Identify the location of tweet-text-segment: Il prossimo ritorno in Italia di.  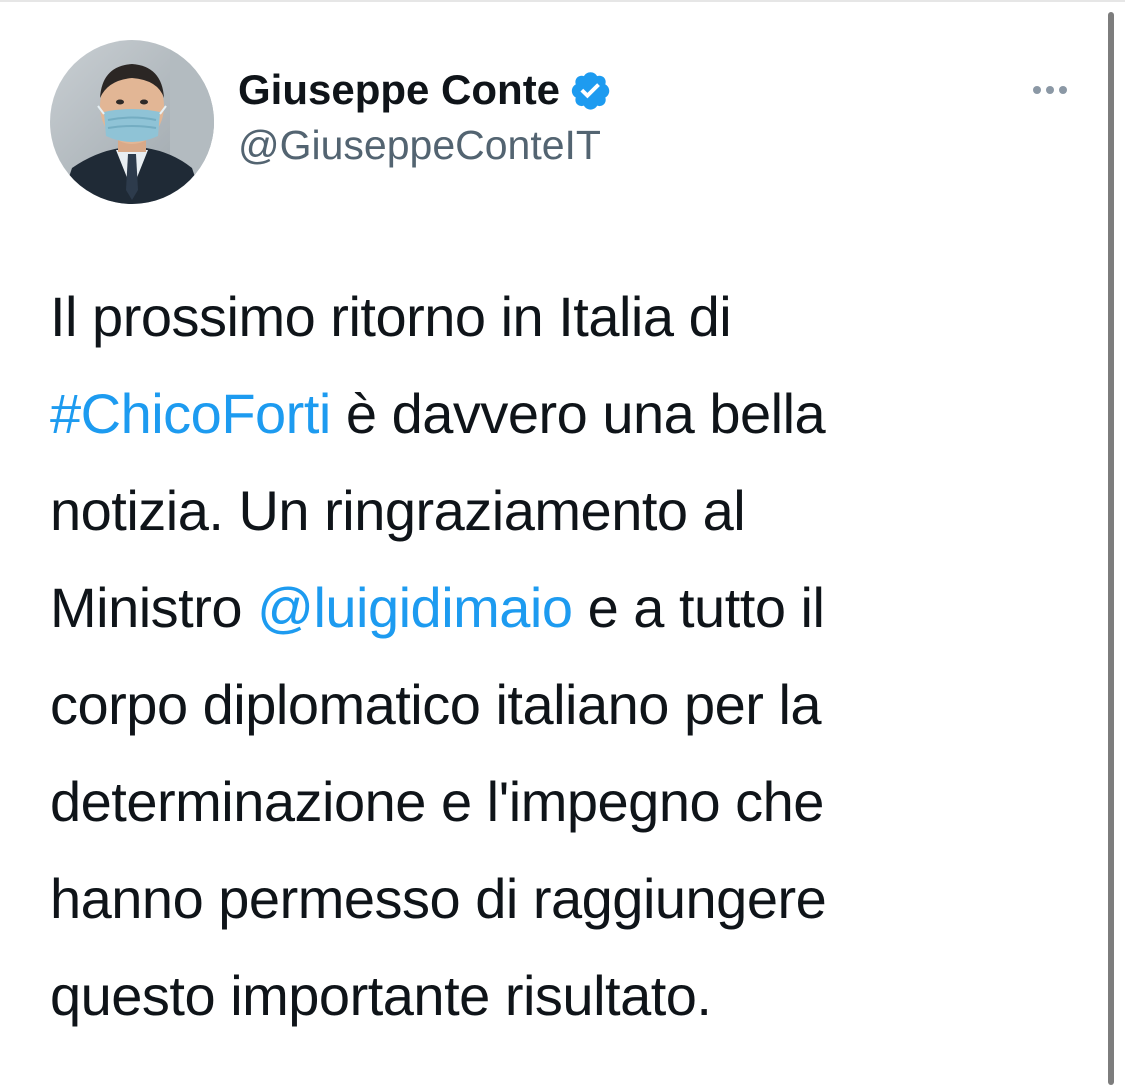
(391, 316).